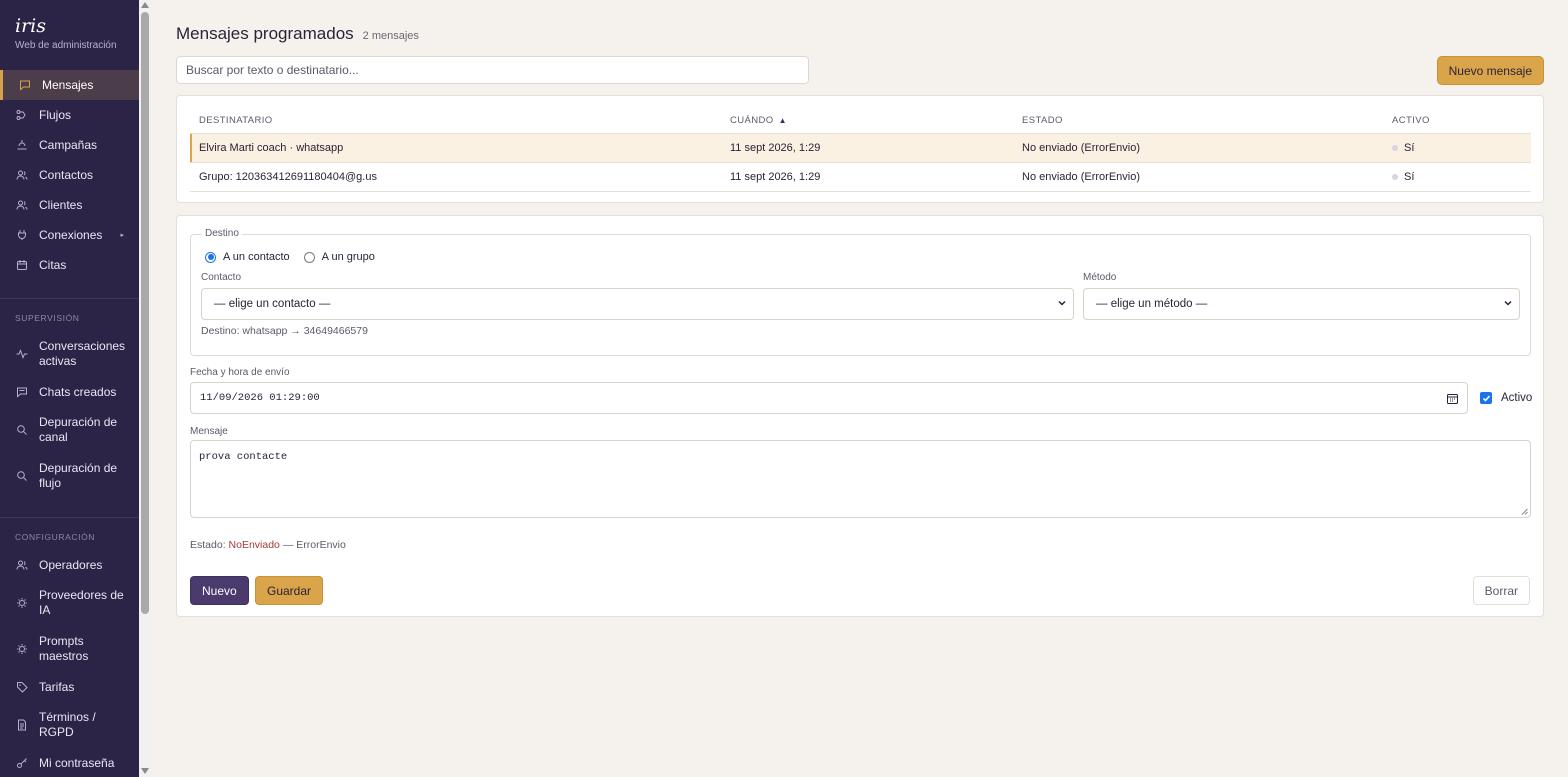  What do you see at coordinates (66, 45) in the screenshot?
I see `brand-subtitle: Web de administración` at bounding box center [66, 45].